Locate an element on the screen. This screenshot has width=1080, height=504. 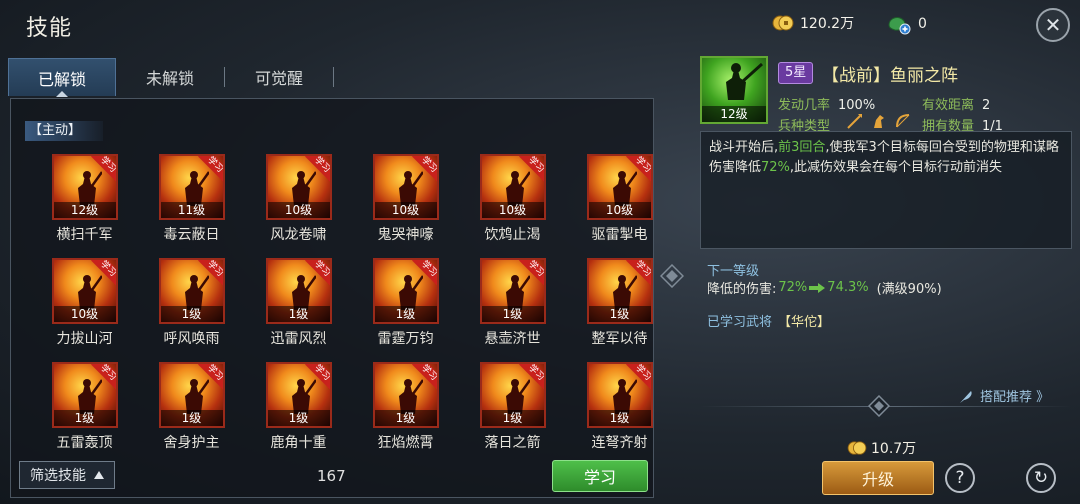
gold-currency: 120.2万 is located at coordinates (813, 23).